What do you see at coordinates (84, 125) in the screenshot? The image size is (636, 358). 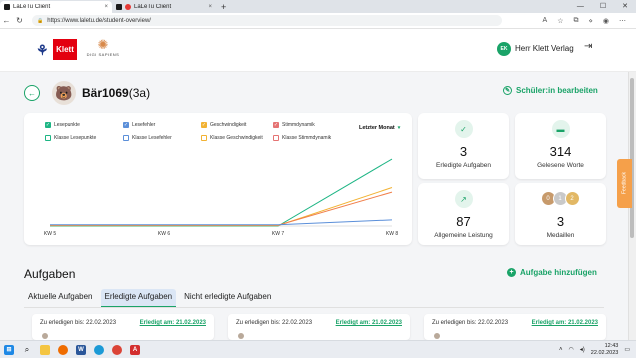 I see `legend-item: ✓ Lesepunkte` at bounding box center [84, 125].